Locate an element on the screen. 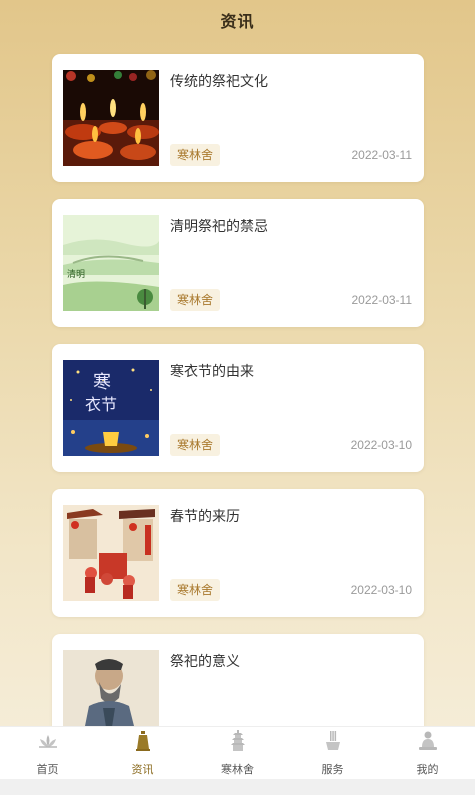 The width and height of the screenshot is (475, 795). tab-label: 寒林舍 is located at coordinates (237, 769).